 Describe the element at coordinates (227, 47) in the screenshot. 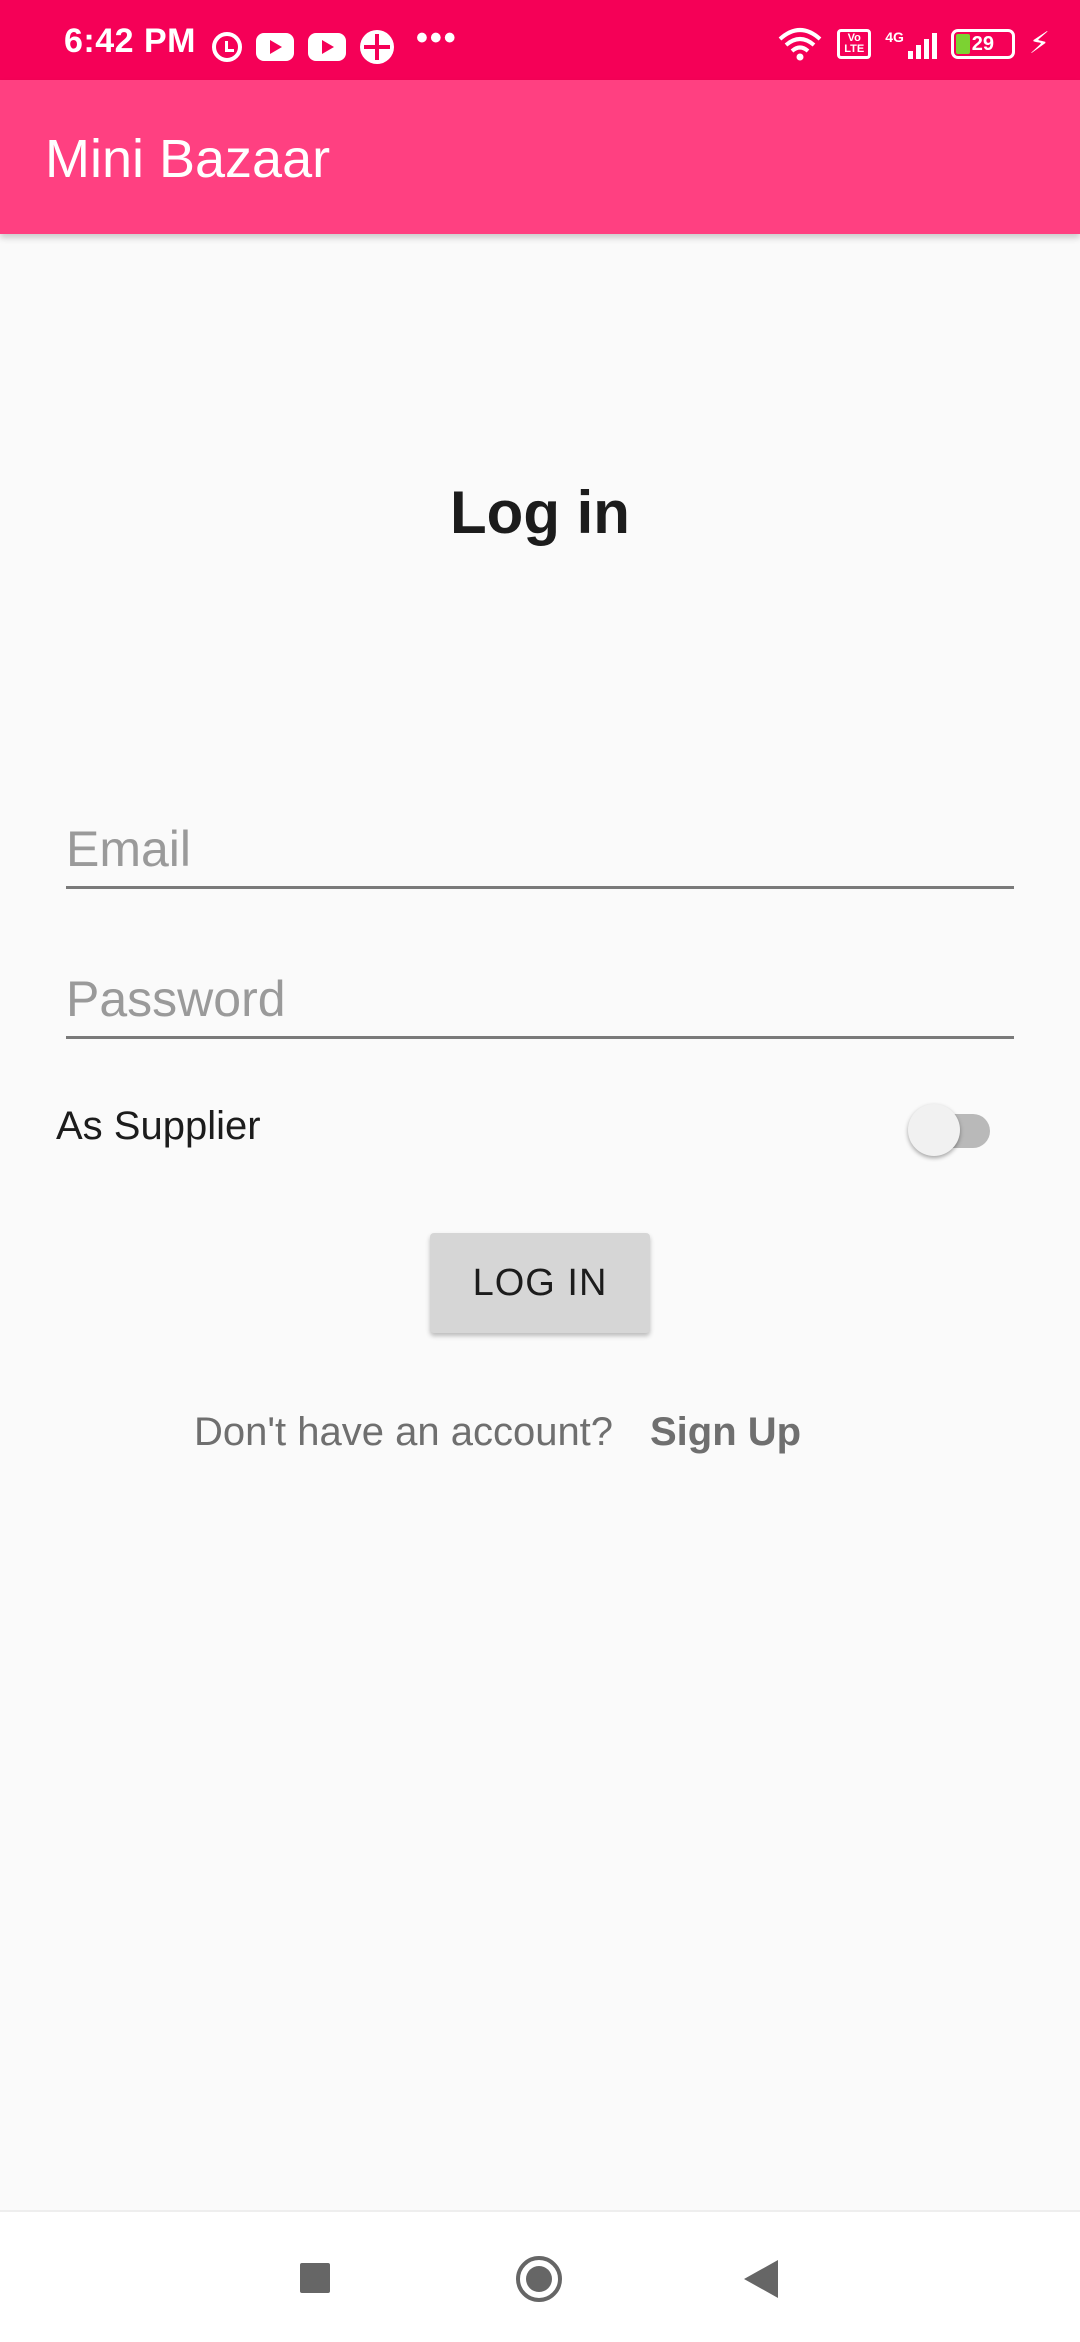

I see `alarm-icon` at that location.